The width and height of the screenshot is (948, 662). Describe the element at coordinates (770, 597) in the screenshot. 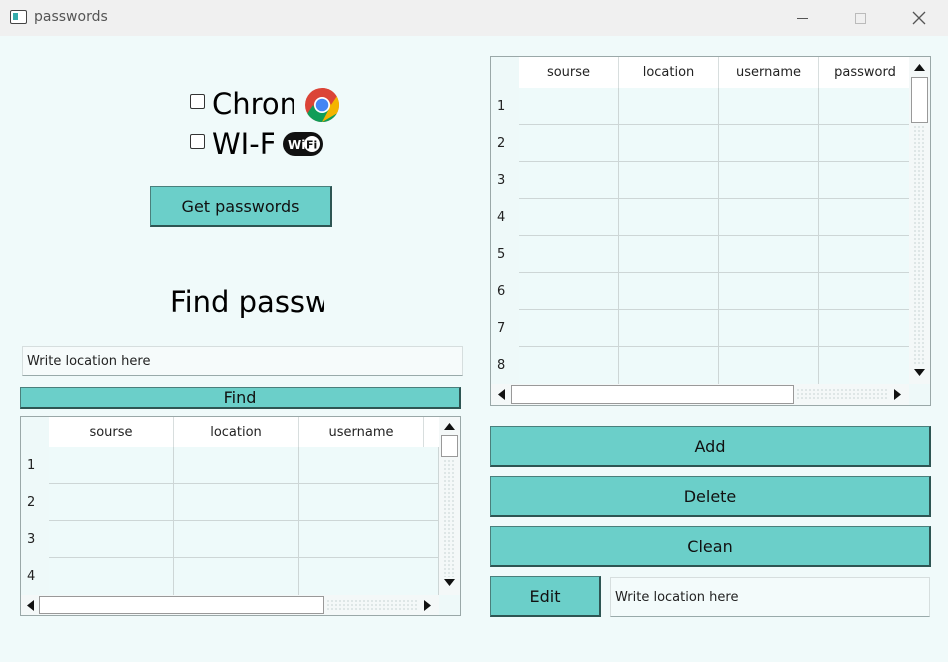

I see `edit-location-input: Write location here` at that location.